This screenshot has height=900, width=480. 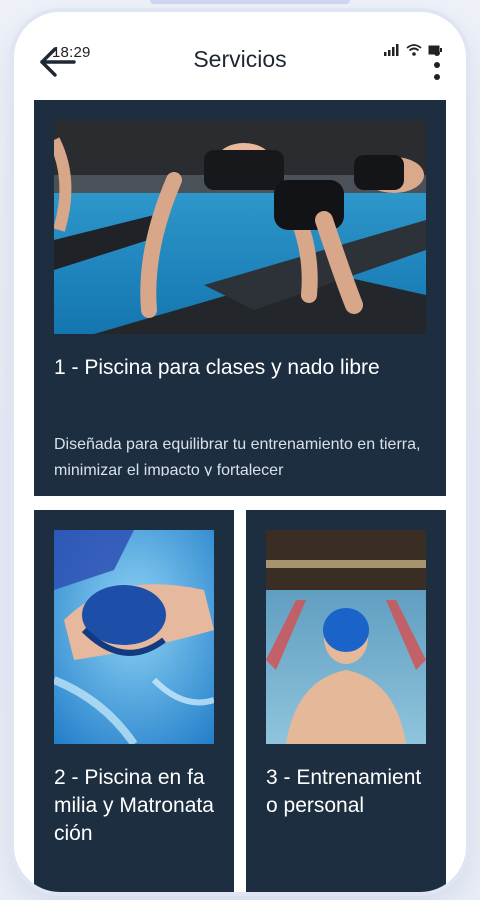 What do you see at coordinates (414, 50) in the screenshot?
I see `wifi-icon` at bounding box center [414, 50].